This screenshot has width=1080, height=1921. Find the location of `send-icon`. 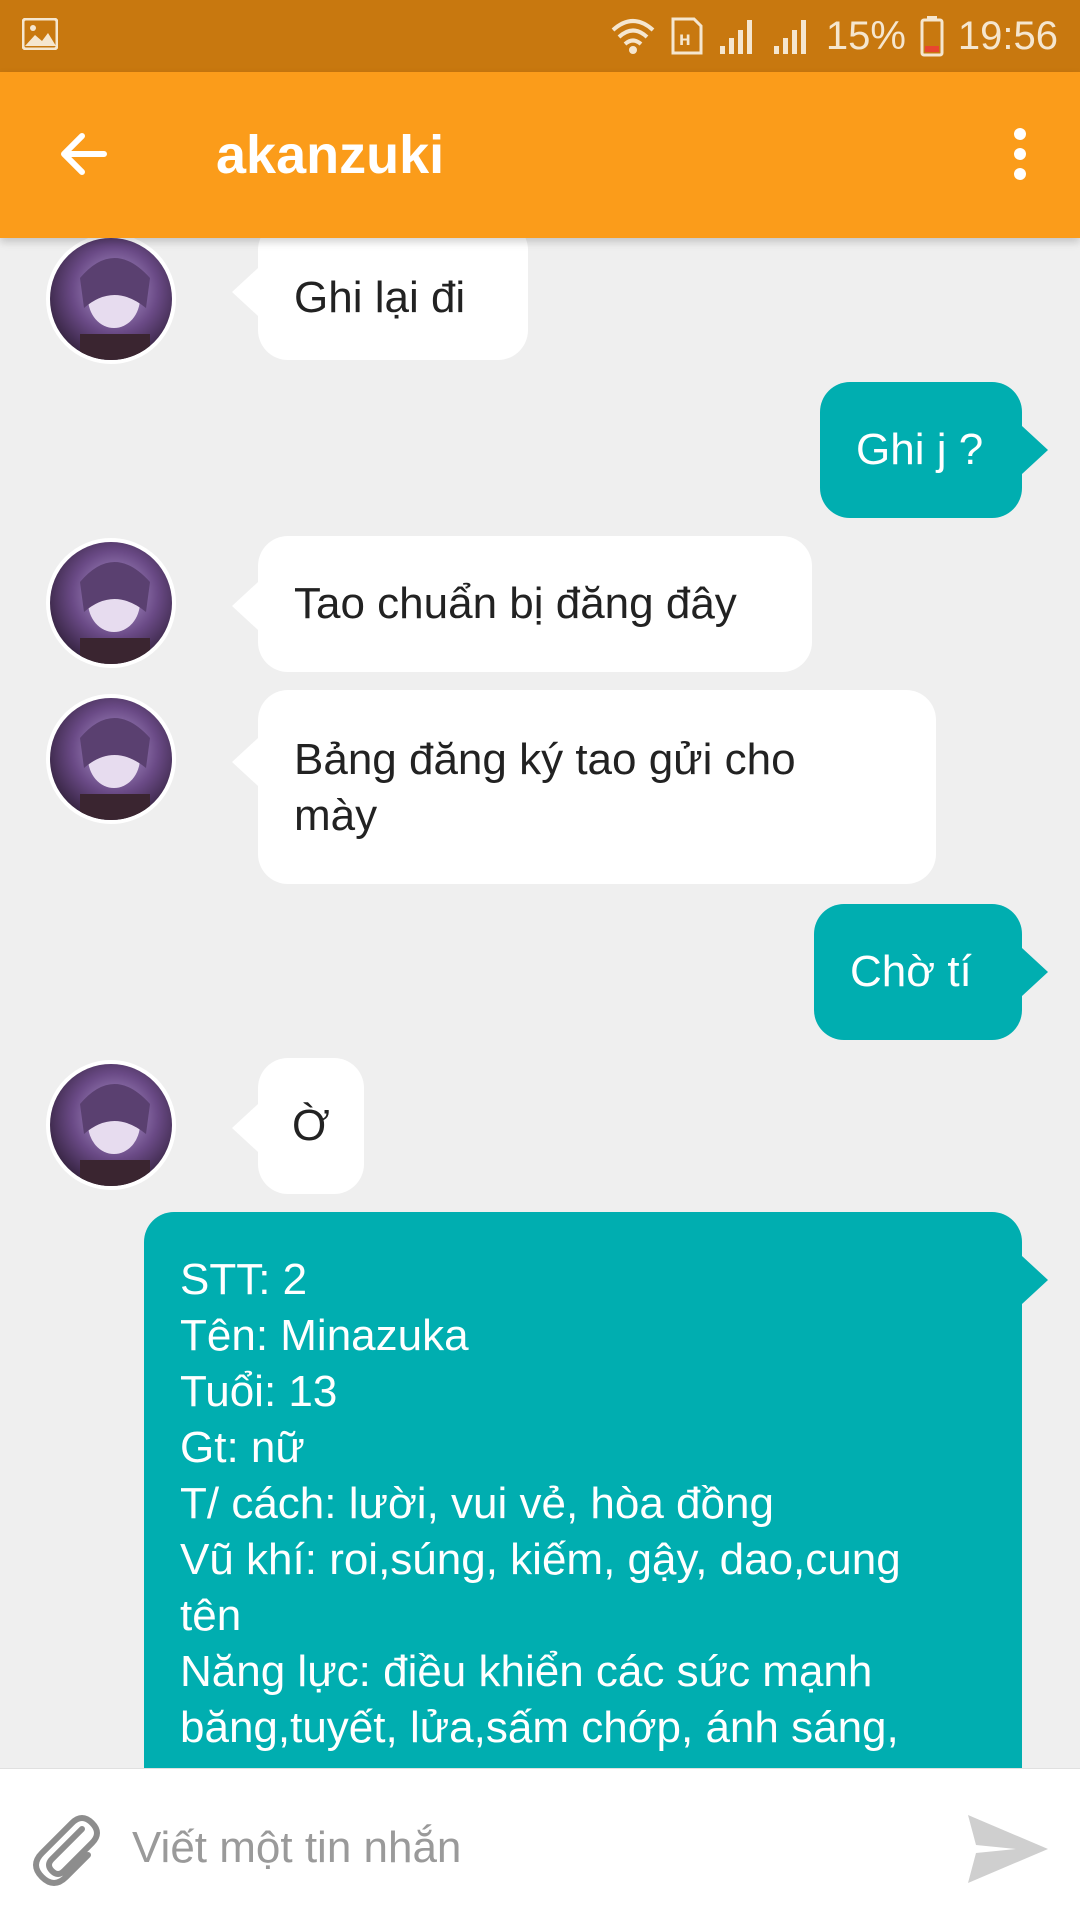

send-icon is located at coordinates (1007, 1849).